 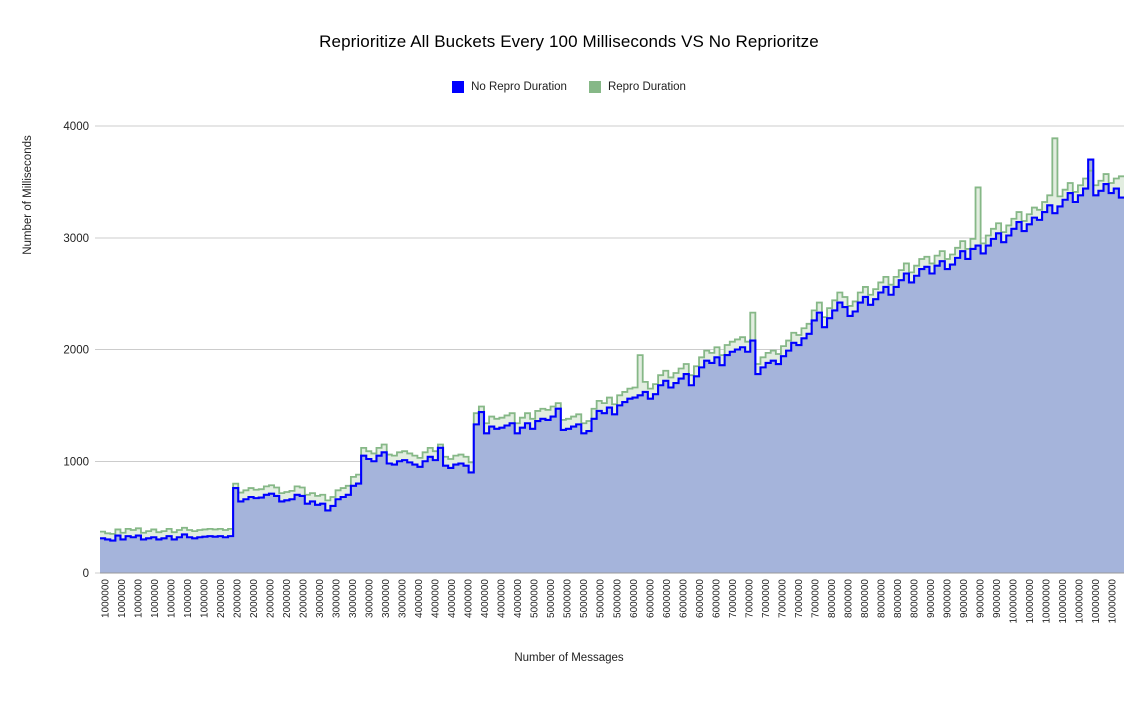 What do you see at coordinates (76, 127) in the screenshot?
I see `y-tick-label: 4000` at bounding box center [76, 127].